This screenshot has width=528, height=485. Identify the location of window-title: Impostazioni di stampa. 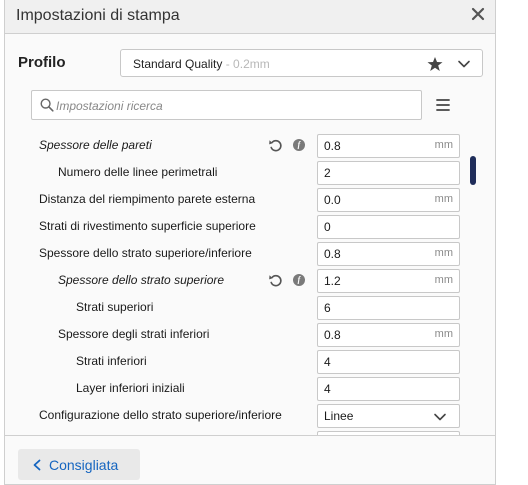
(98, 15).